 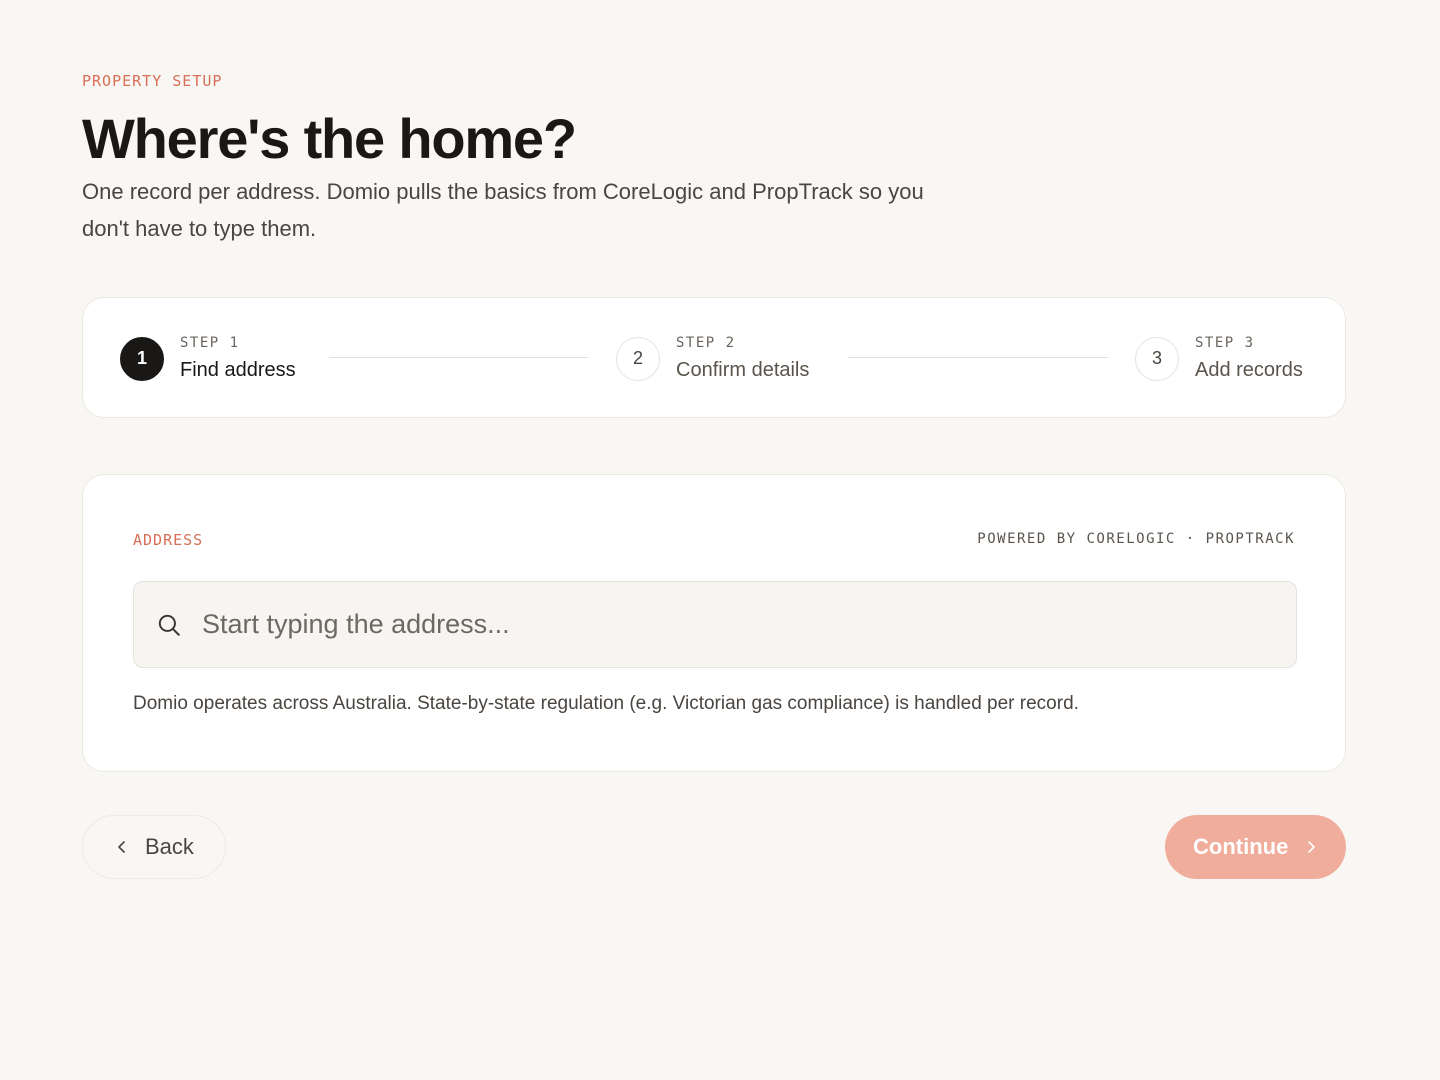 What do you see at coordinates (210, 343) in the screenshot?
I see `step-kicker: STEP 1` at bounding box center [210, 343].